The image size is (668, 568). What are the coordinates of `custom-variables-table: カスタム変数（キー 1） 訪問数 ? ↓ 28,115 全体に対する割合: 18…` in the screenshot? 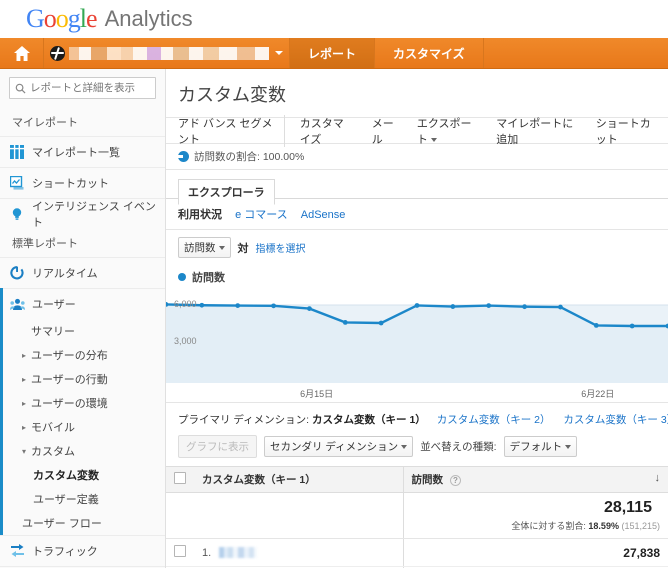 It's located at (417, 517).